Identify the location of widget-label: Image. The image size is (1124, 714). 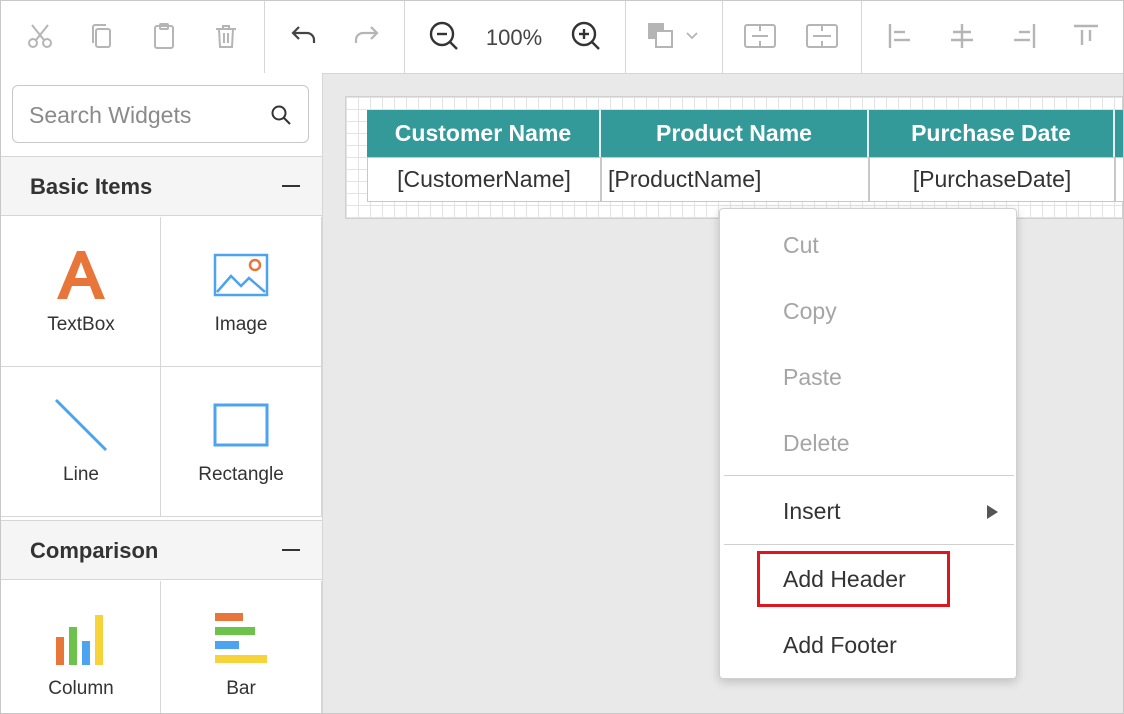
(241, 324).